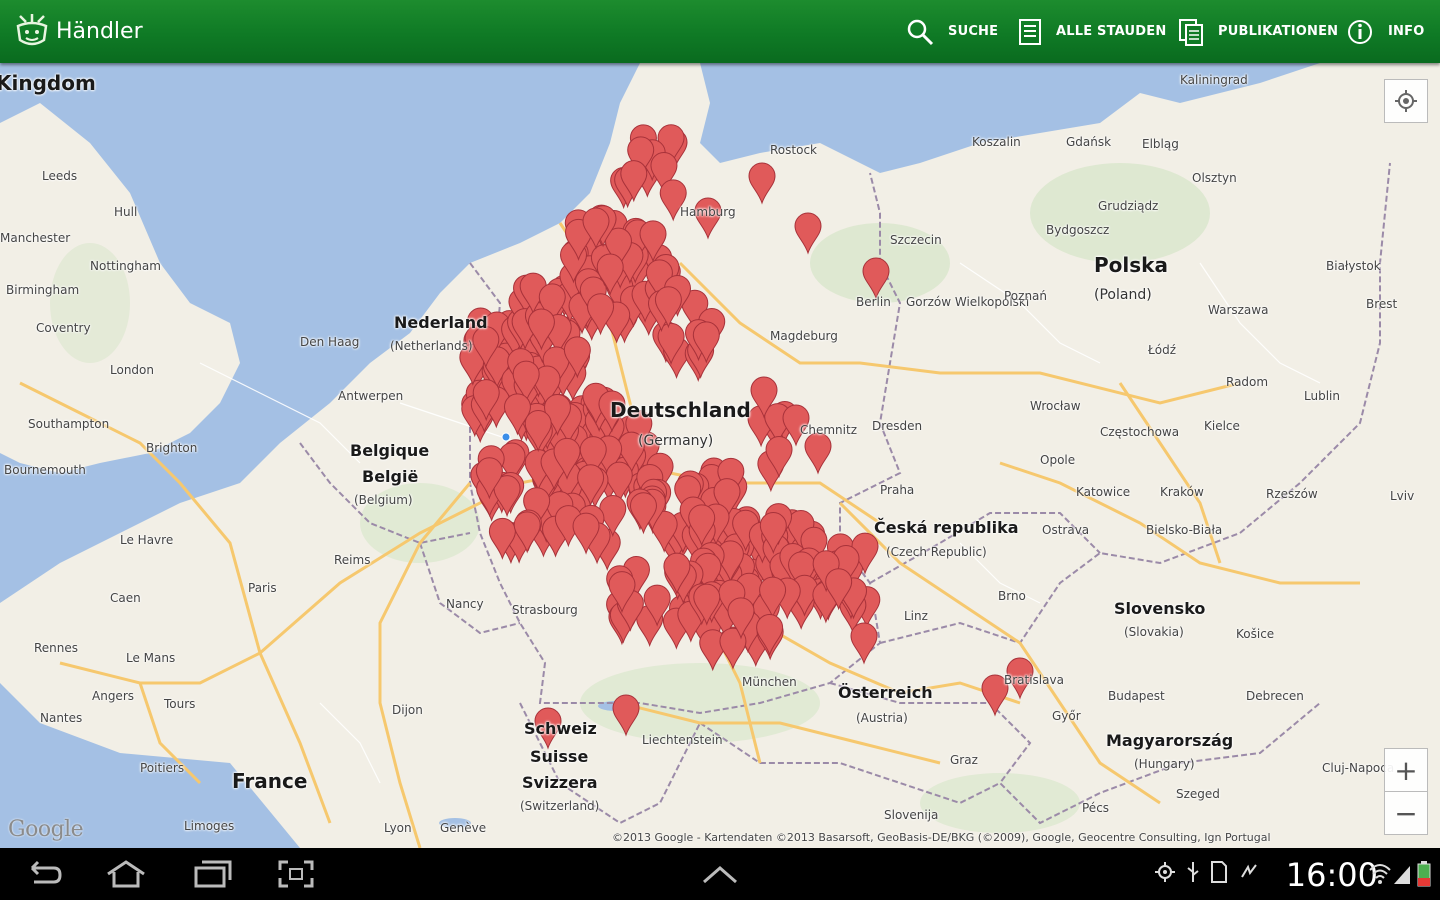 The image size is (1440, 900). What do you see at coordinates (43, 290) in the screenshot?
I see `map-label-birmingham: Birmingham` at bounding box center [43, 290].